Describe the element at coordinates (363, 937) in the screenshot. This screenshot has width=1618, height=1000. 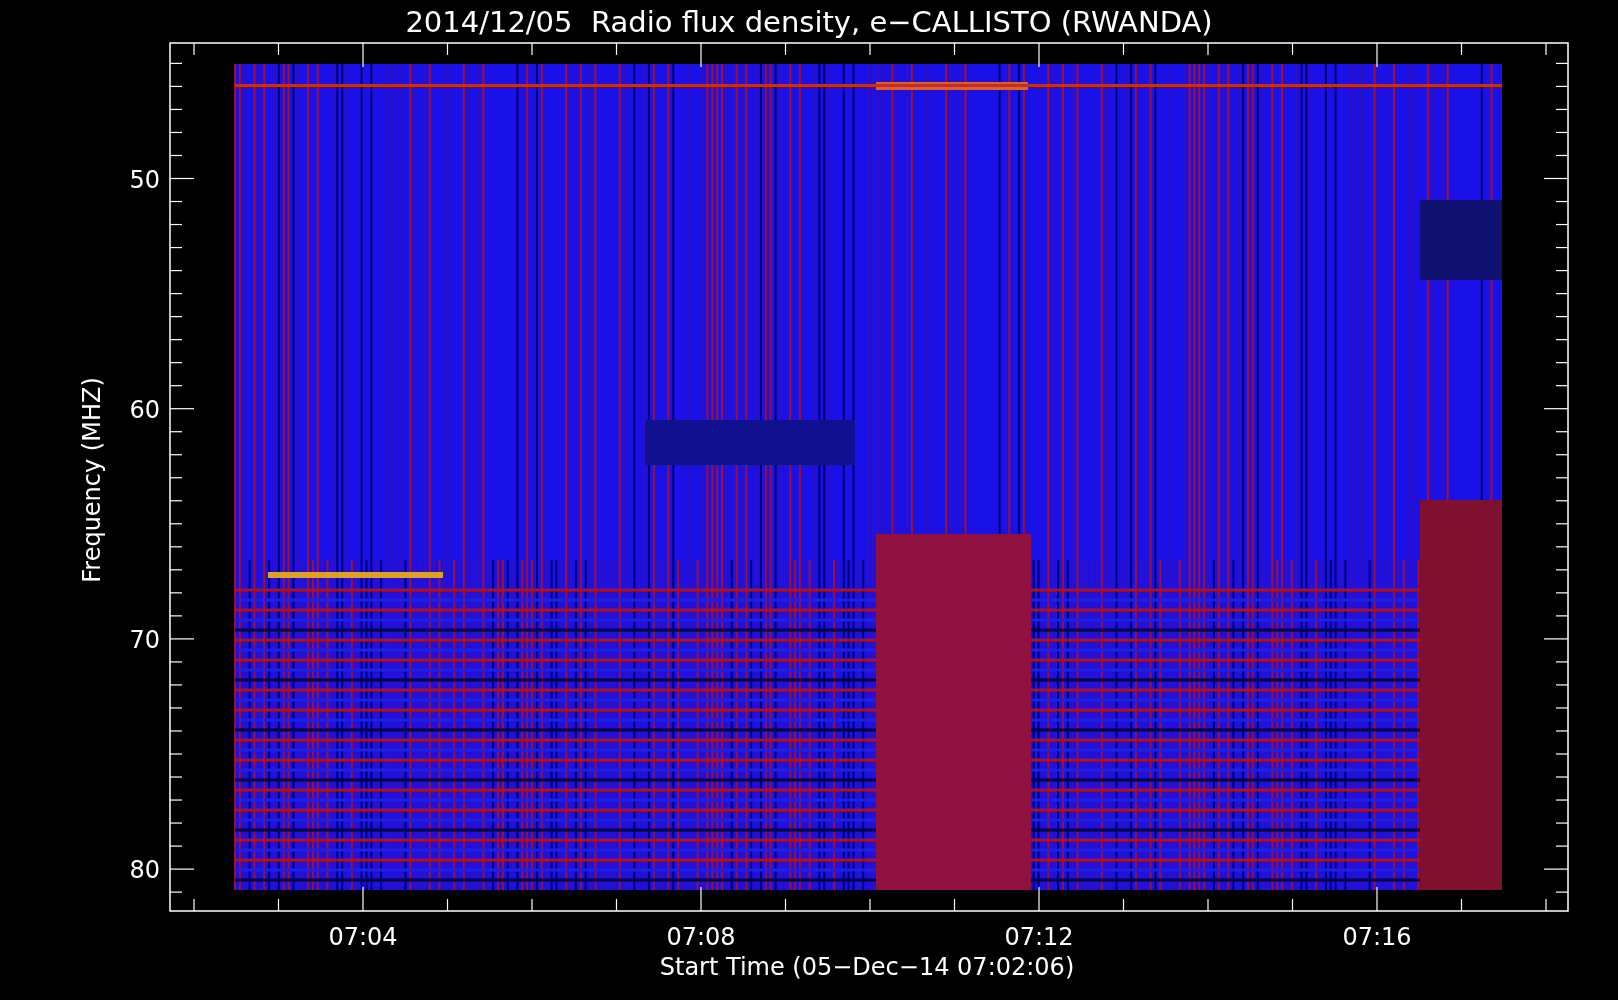
I see `x-tick-label: 07:04` at that location.